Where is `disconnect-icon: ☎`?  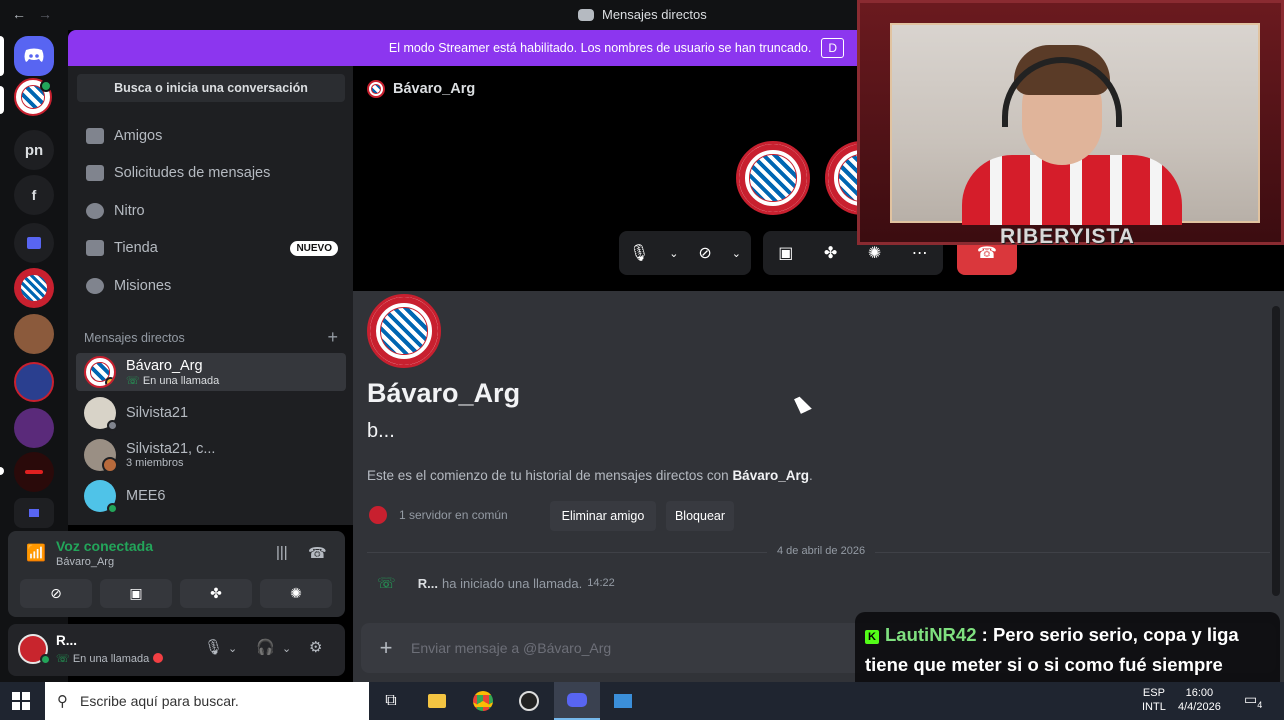 disconnect-icon: ☎ is located at coordinates (317, 553).